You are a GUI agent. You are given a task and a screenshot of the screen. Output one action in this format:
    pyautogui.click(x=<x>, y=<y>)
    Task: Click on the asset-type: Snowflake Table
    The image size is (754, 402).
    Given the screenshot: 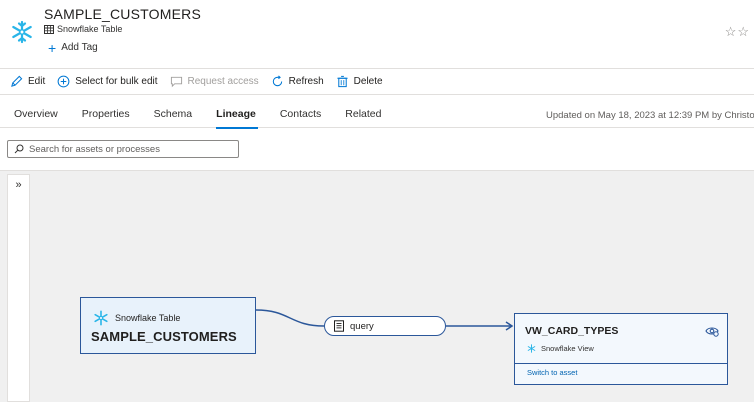 What is the action you would take?
    pyautogui.click(x=83, y=29)
    